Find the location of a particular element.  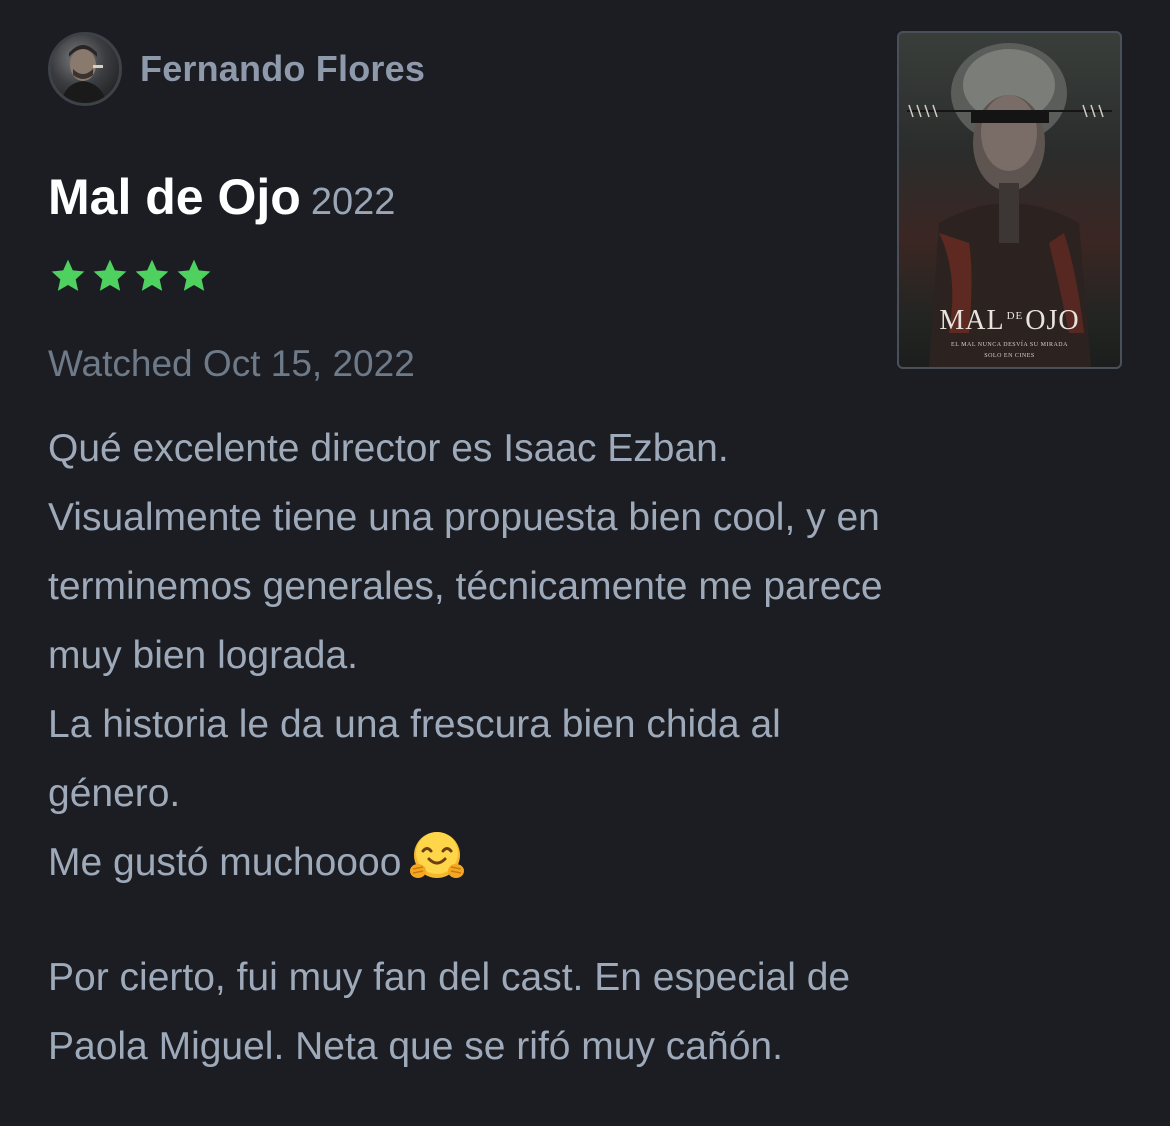

watched-date: Watched Oct 15, 2022 is located at coordinates (231, 363).